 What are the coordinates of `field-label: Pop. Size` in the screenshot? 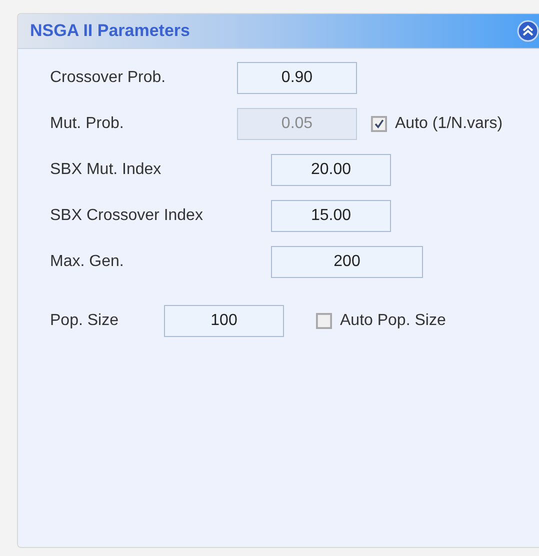 It's located at (85, 321).